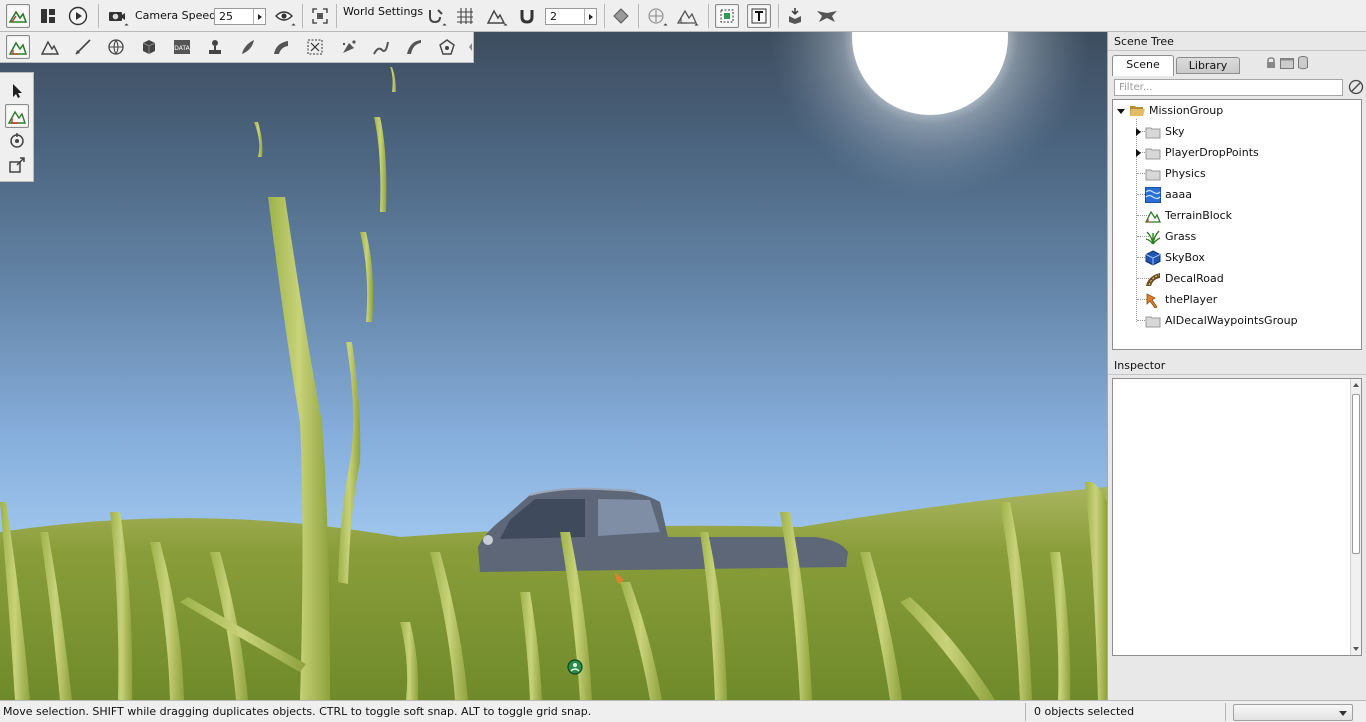  What do you see at coordinates (116, 47) in the screenshot?
I see `sketch-icon` at bounding box center [116, 47].